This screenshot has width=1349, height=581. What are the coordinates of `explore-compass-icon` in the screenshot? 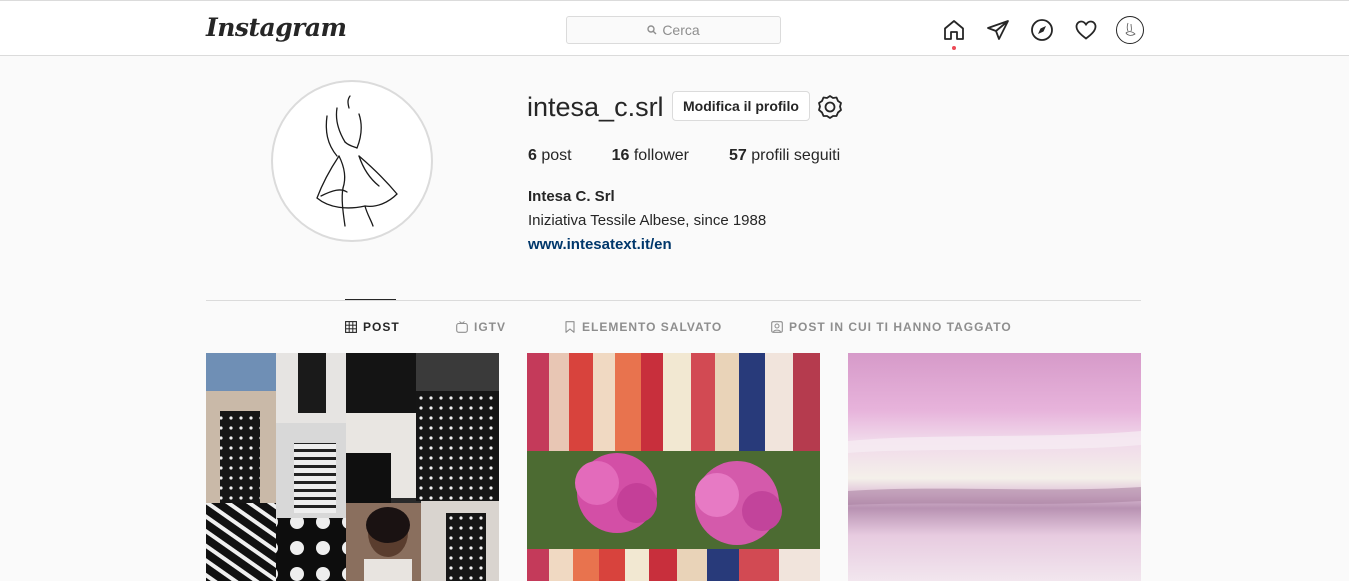 It's located at (1042, 30).